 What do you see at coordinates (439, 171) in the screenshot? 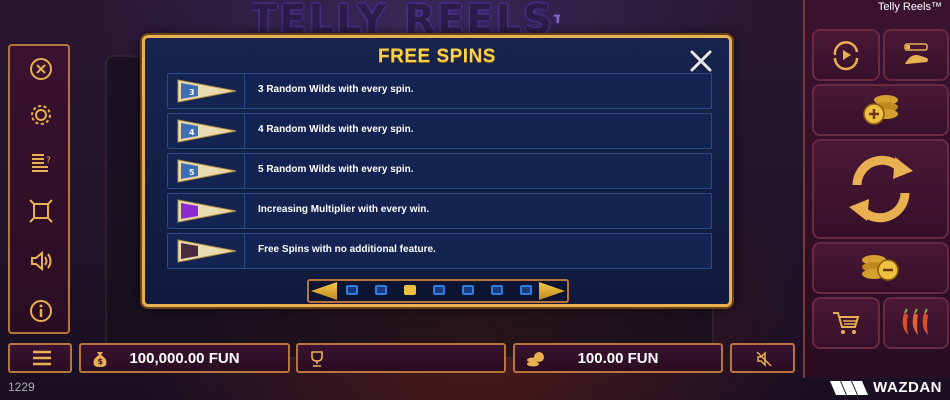
I see `feature-row: 5 5 Random Wilds with every spin.` at bounding box center [439, 171].